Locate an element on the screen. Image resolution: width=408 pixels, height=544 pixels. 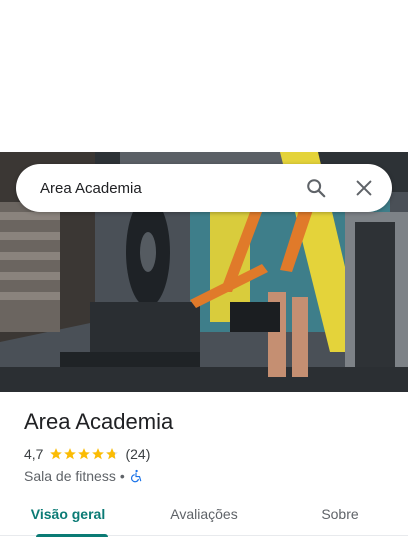
tab-reviews: Avaliações is located at coordinates (204, 514).